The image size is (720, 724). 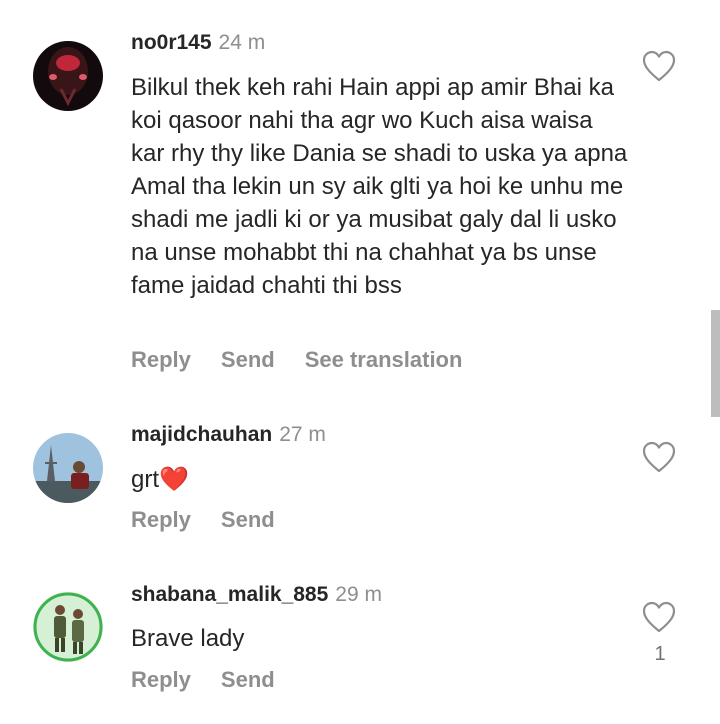 I want to click on comment-time: 27 m, so click(x=302, y=434).